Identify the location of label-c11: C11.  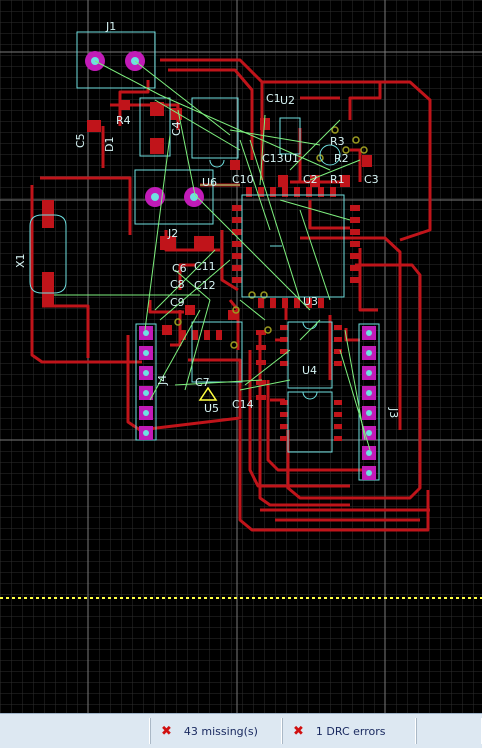
(205, 266).